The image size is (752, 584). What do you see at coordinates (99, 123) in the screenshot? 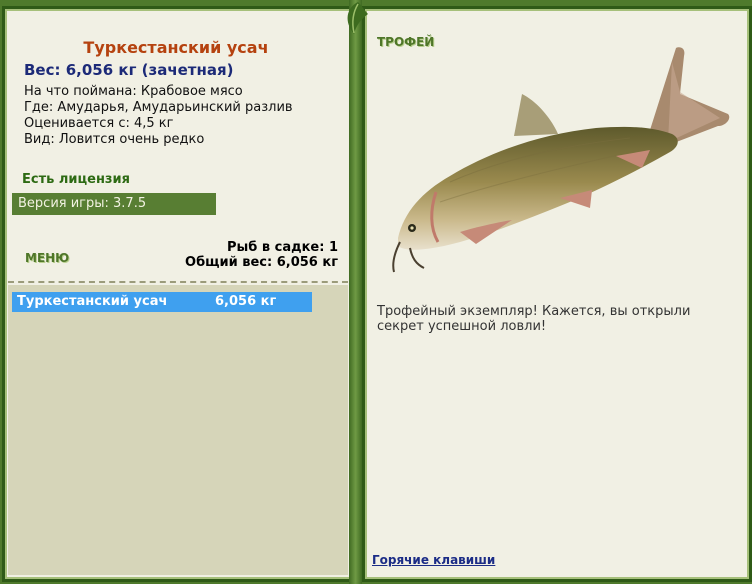
I see `fish-valuation: Оценивается с: 4,5 кг` at bounding box center [99, 123].